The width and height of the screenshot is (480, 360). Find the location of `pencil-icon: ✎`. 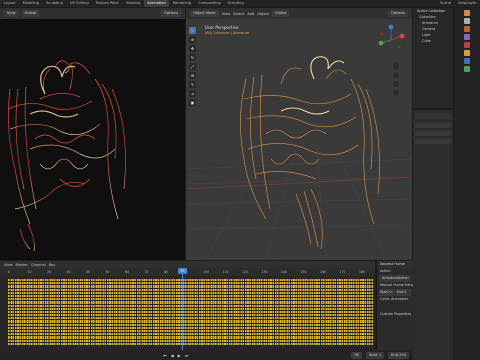

pencil-icon: ✎ is located at coordinates (192, 84).